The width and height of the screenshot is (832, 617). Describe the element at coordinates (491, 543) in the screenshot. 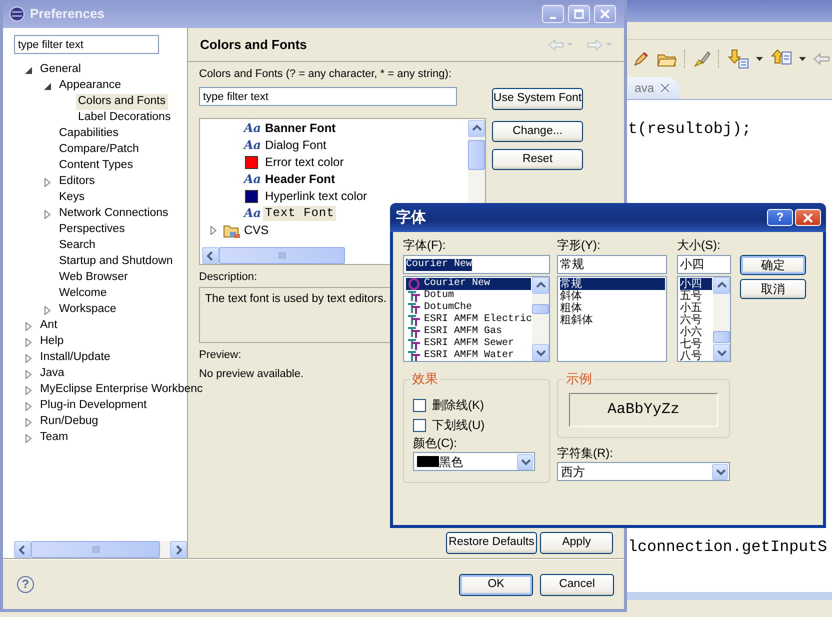

I see `restore-defaults-button: Restore Defaults` at that location.